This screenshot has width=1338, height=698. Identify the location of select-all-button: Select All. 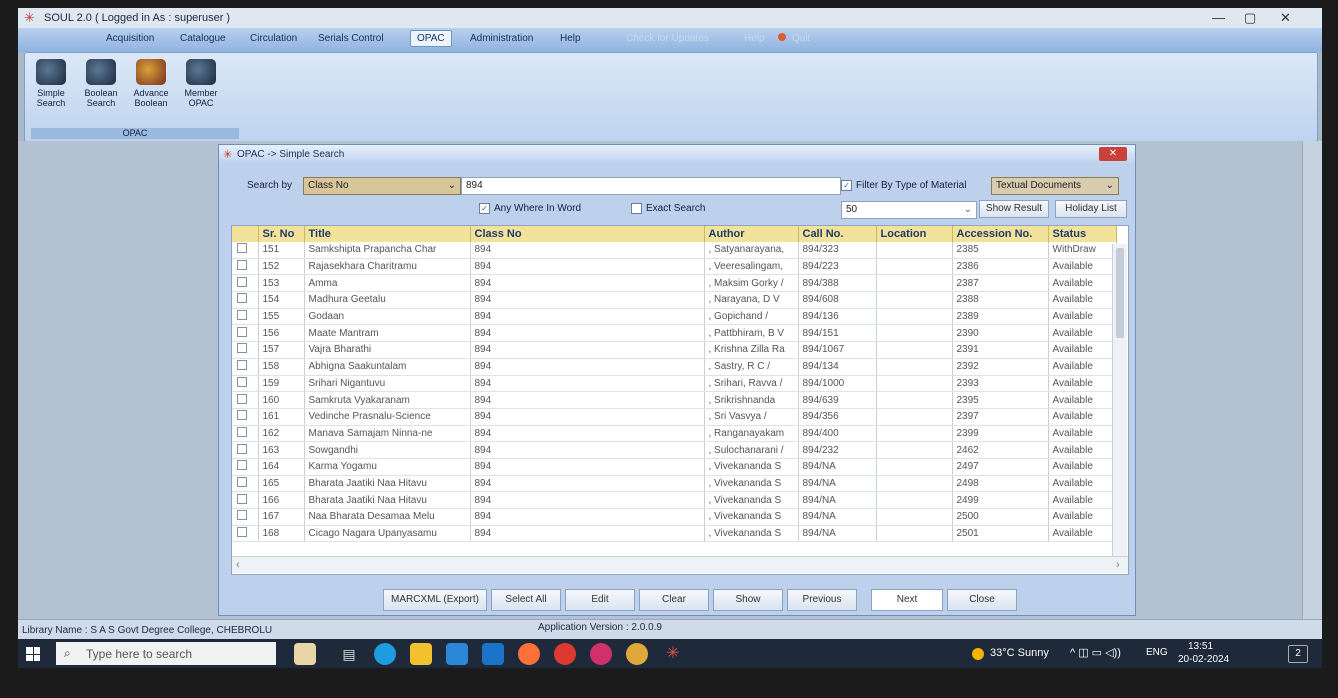
(526, 600).